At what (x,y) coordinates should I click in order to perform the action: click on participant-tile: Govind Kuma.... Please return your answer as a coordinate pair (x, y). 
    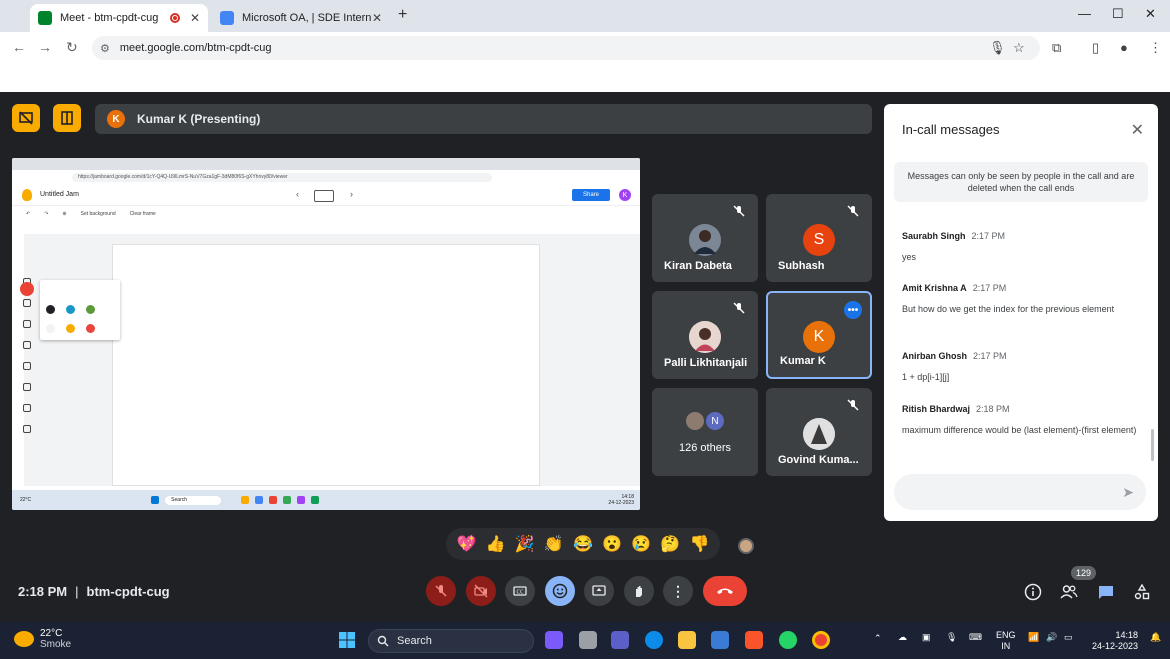
    Looking at the image, I should click on (819, 432).